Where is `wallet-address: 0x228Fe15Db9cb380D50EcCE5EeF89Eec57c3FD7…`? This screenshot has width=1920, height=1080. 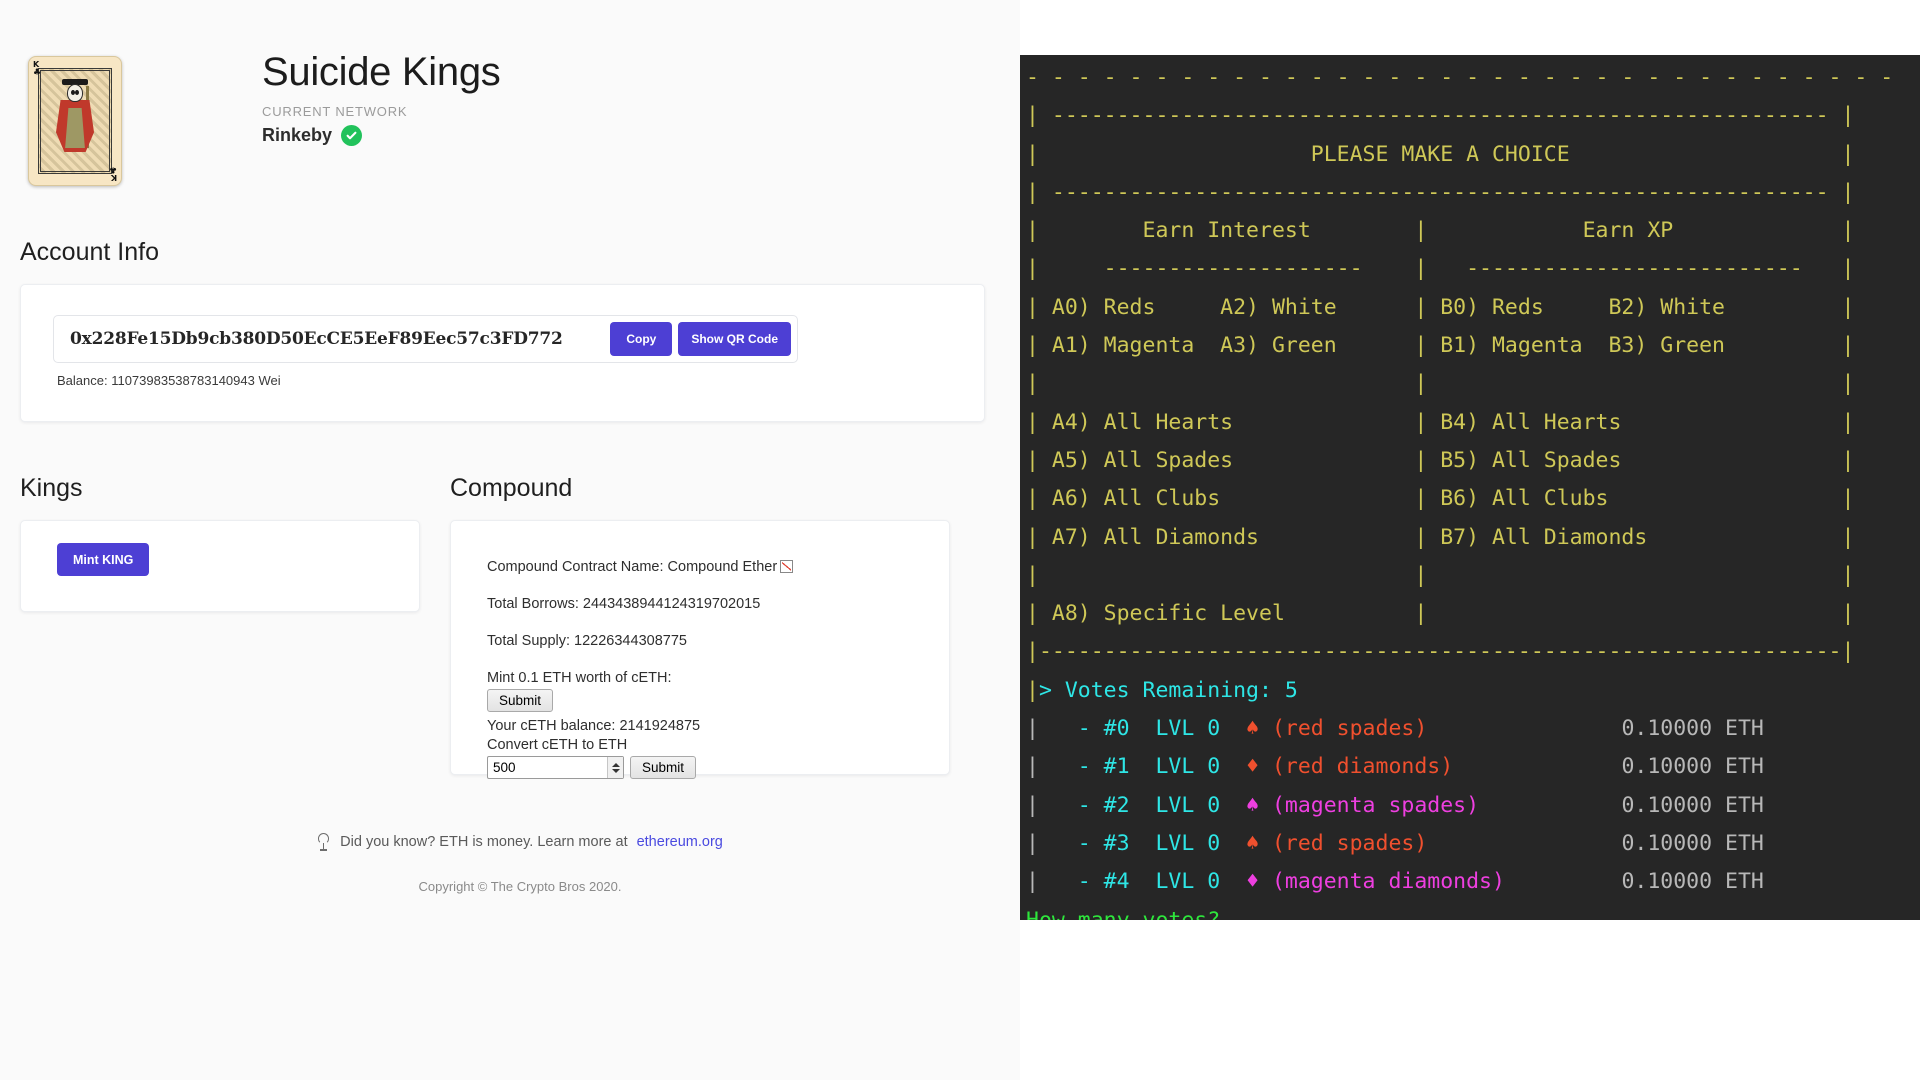
wallet-address: 0x228Fe15Db9cb380D50EcCE5EeF89Eec57c3FD7… is located at coordinates (316, 339).